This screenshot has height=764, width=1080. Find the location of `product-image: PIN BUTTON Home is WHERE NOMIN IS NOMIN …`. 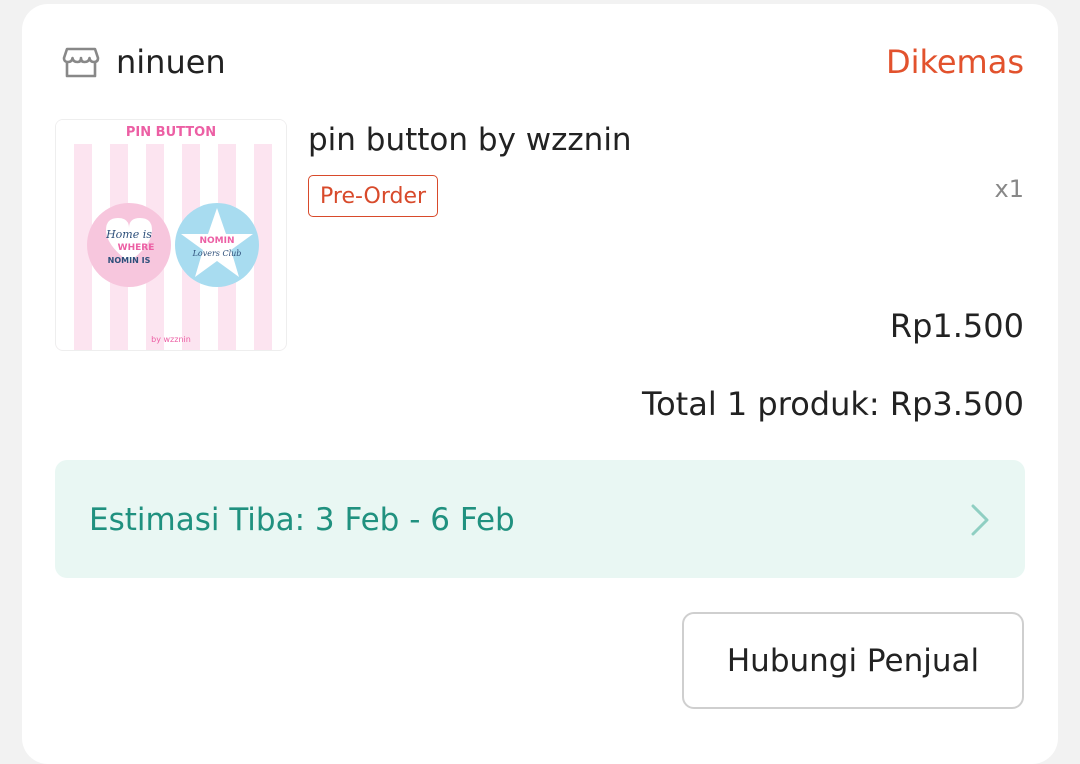

product-image: PIN BUTTON Home is WHERE NOMIN IS NOMIN … is located at coordinates (171, 235).